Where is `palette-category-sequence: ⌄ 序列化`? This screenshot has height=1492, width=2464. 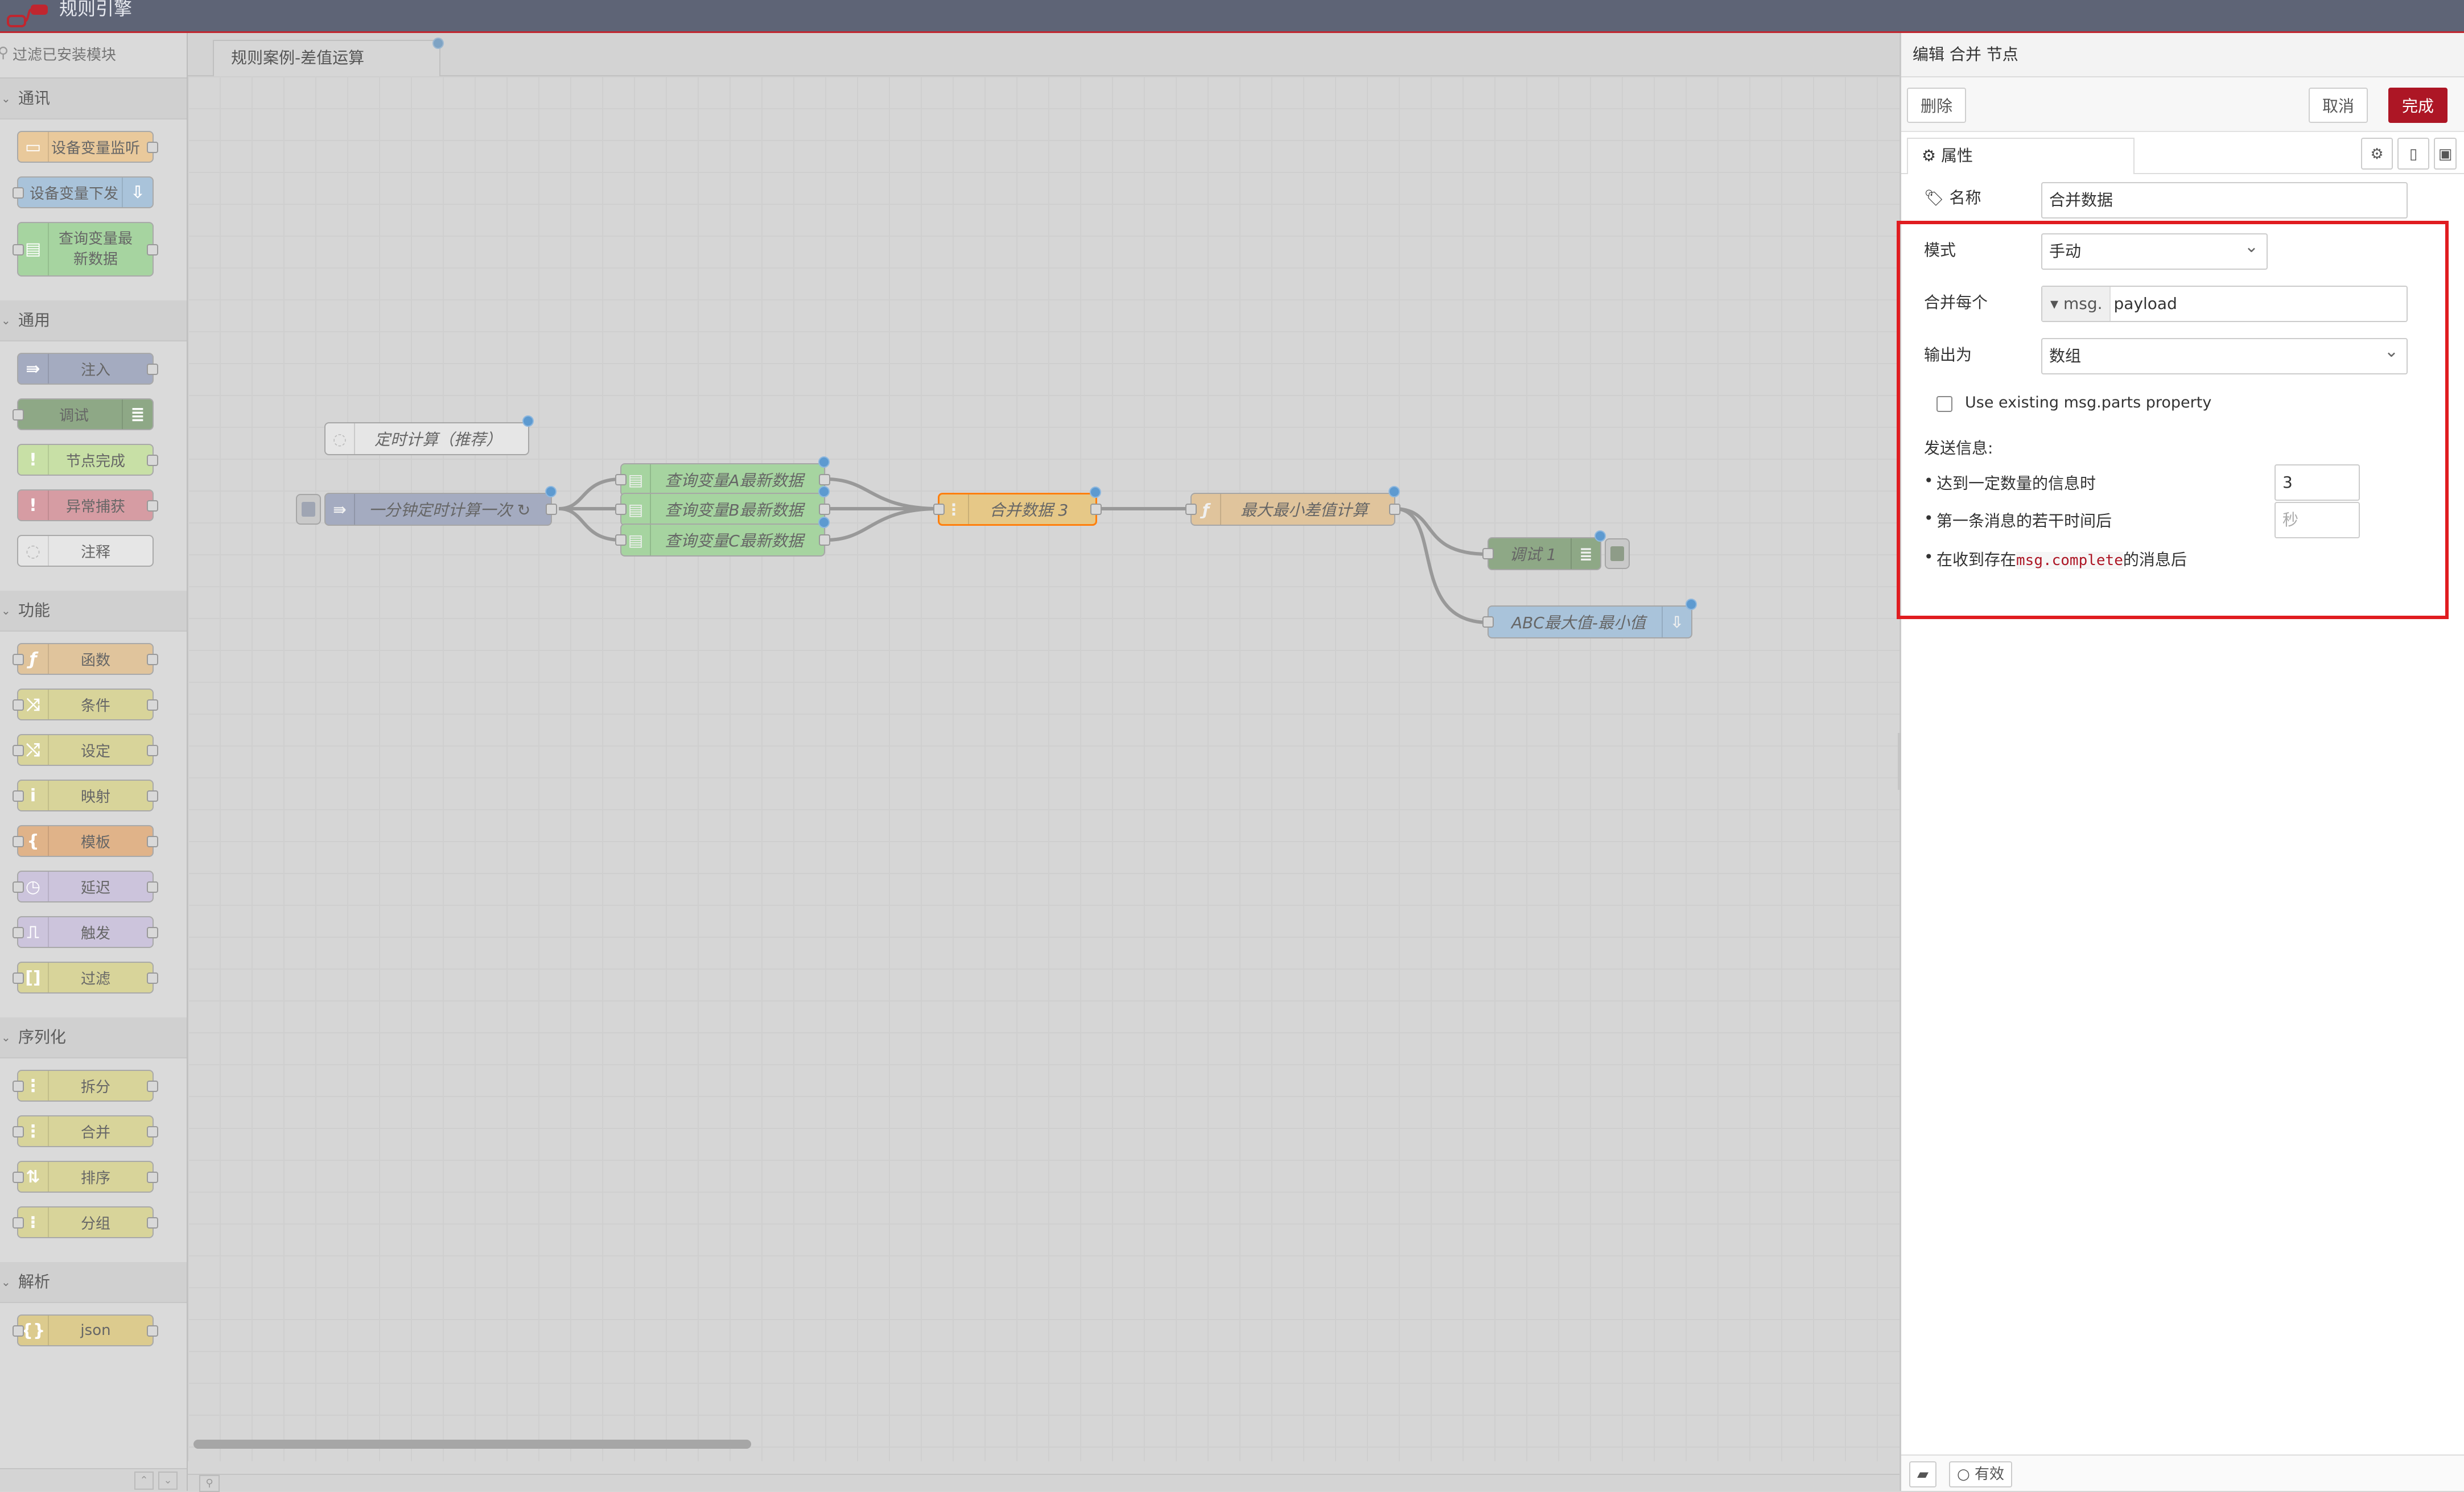
palette-category-sequence: ⌄ 序列化 is located at coordinates (93, 1037).